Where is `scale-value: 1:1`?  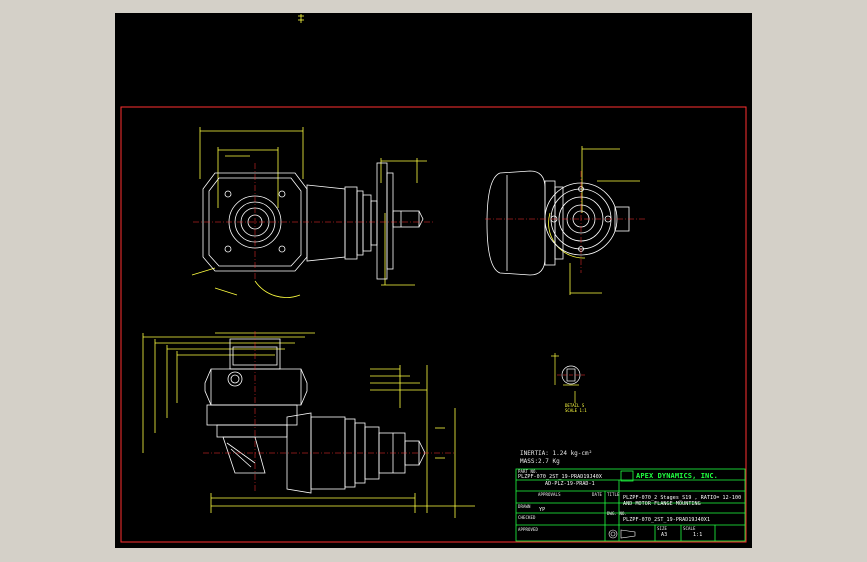 scale-value: 1:1 is located at coordinates (698, 535).